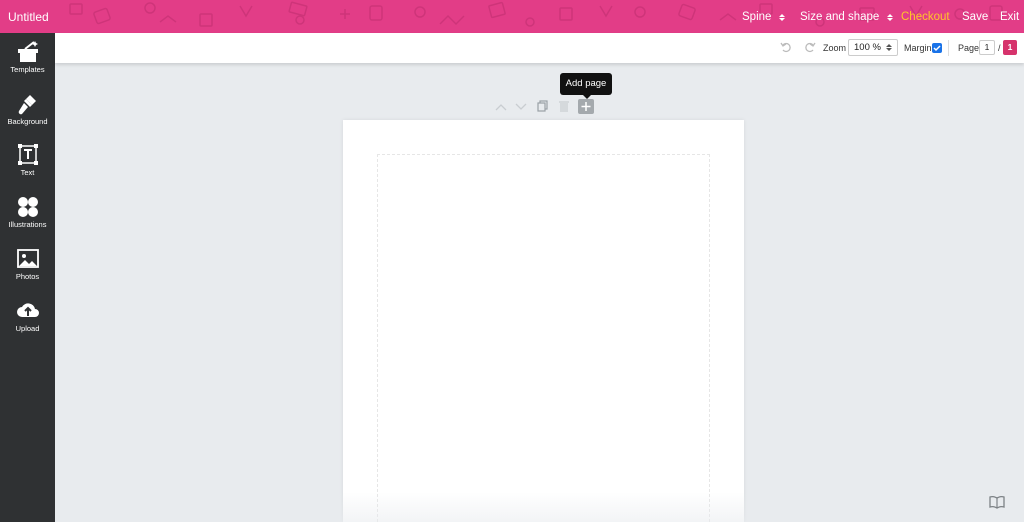 This screenshot has width=1024, height=522. Describe the element at coordinates (28, 17) in the screenshot. I see `document-title: Untitled` at that location.